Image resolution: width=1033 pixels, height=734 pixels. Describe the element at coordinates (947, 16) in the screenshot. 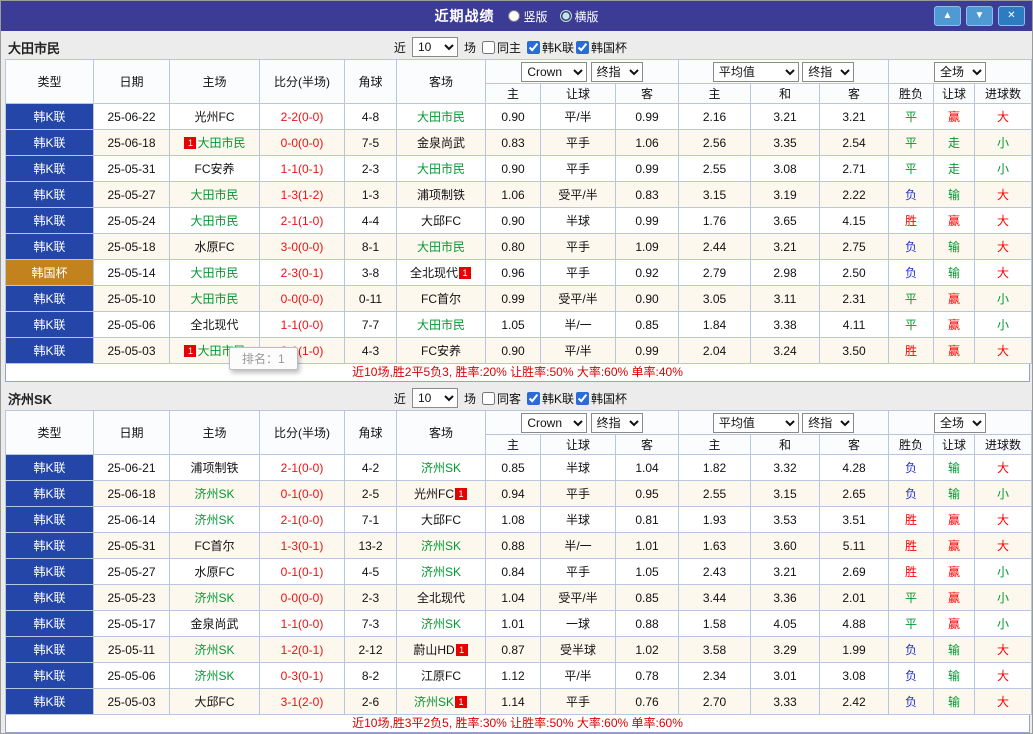

I see `scroll-up-button: ▲` at that location.